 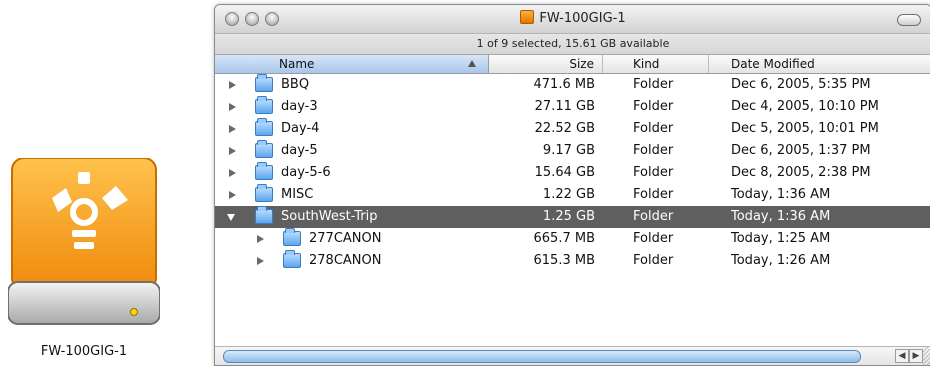 I want to click on file-row: MISC 1.22 GB Folder Today, 1:36 AM, so click(x=572, y=195).